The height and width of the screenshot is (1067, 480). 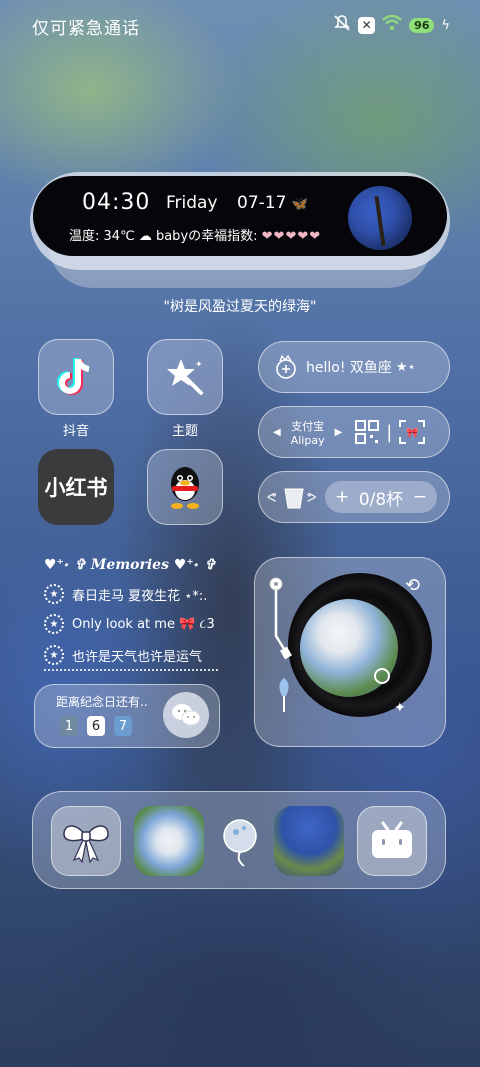 I want to click on mute-icon, so click(x=342, y=25).